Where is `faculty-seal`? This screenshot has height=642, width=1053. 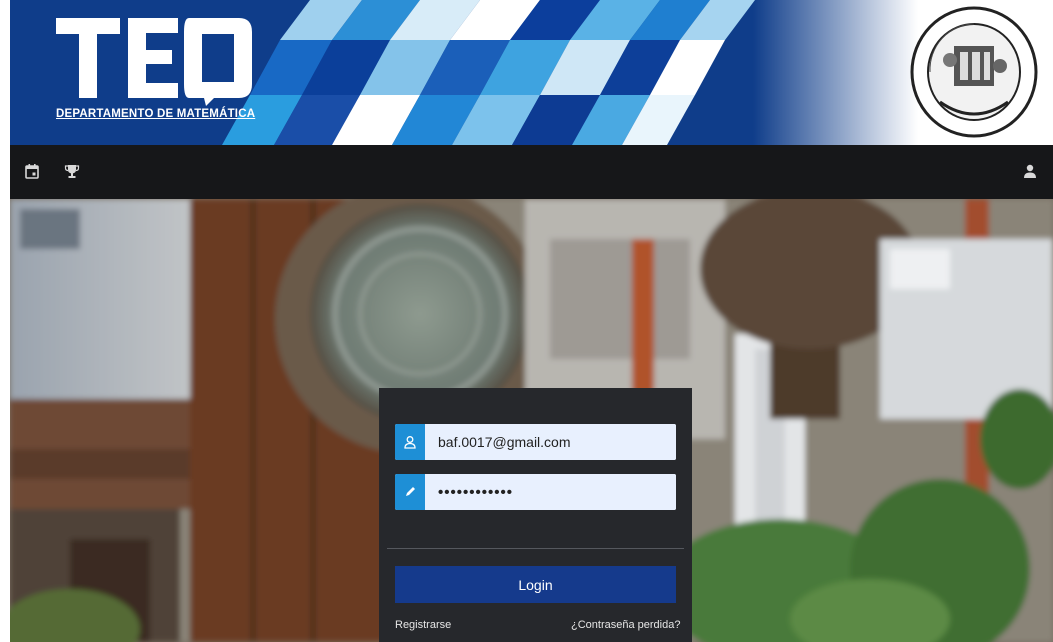
faculty-seal is located at coordinates (974, 72).